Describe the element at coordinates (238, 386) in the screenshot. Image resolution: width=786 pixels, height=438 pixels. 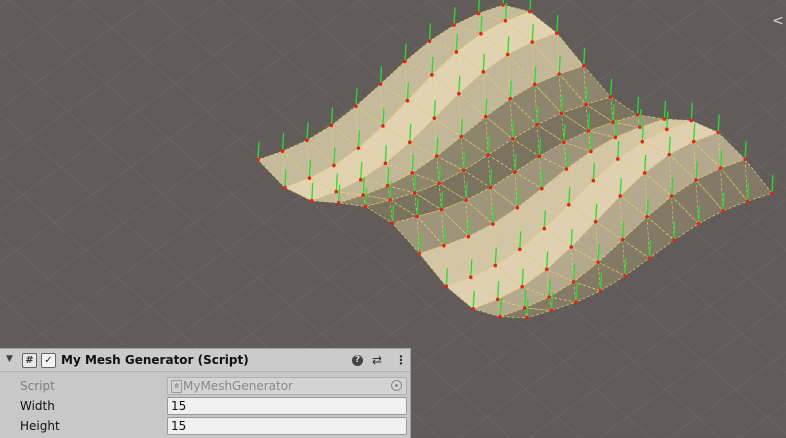
I see `script-value: MyMeshGenerator` at that location.